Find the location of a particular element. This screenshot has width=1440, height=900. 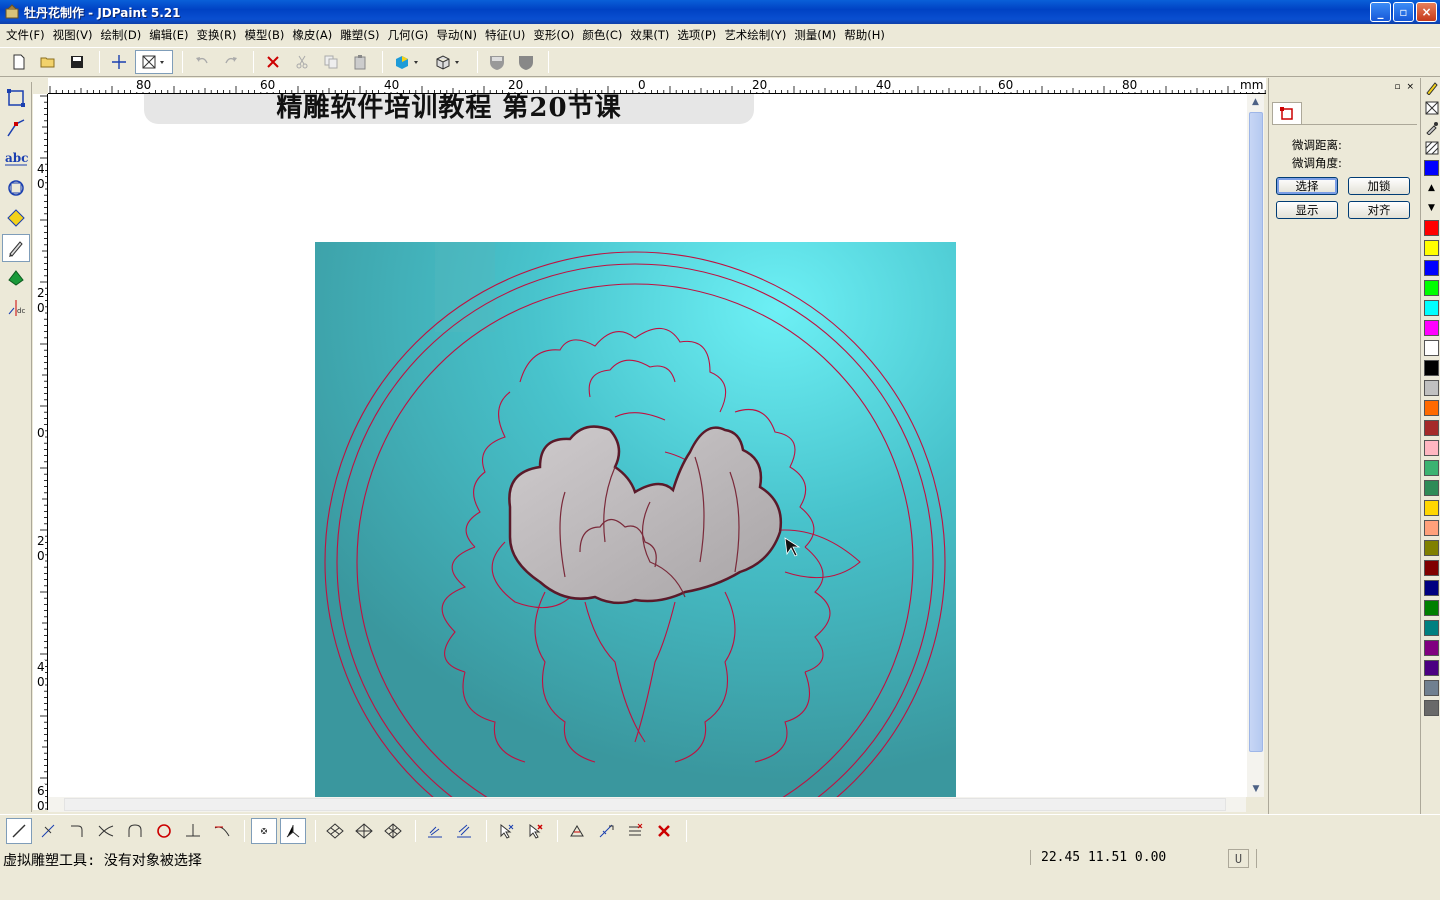

cut-button is located at coordinates (302, 62).